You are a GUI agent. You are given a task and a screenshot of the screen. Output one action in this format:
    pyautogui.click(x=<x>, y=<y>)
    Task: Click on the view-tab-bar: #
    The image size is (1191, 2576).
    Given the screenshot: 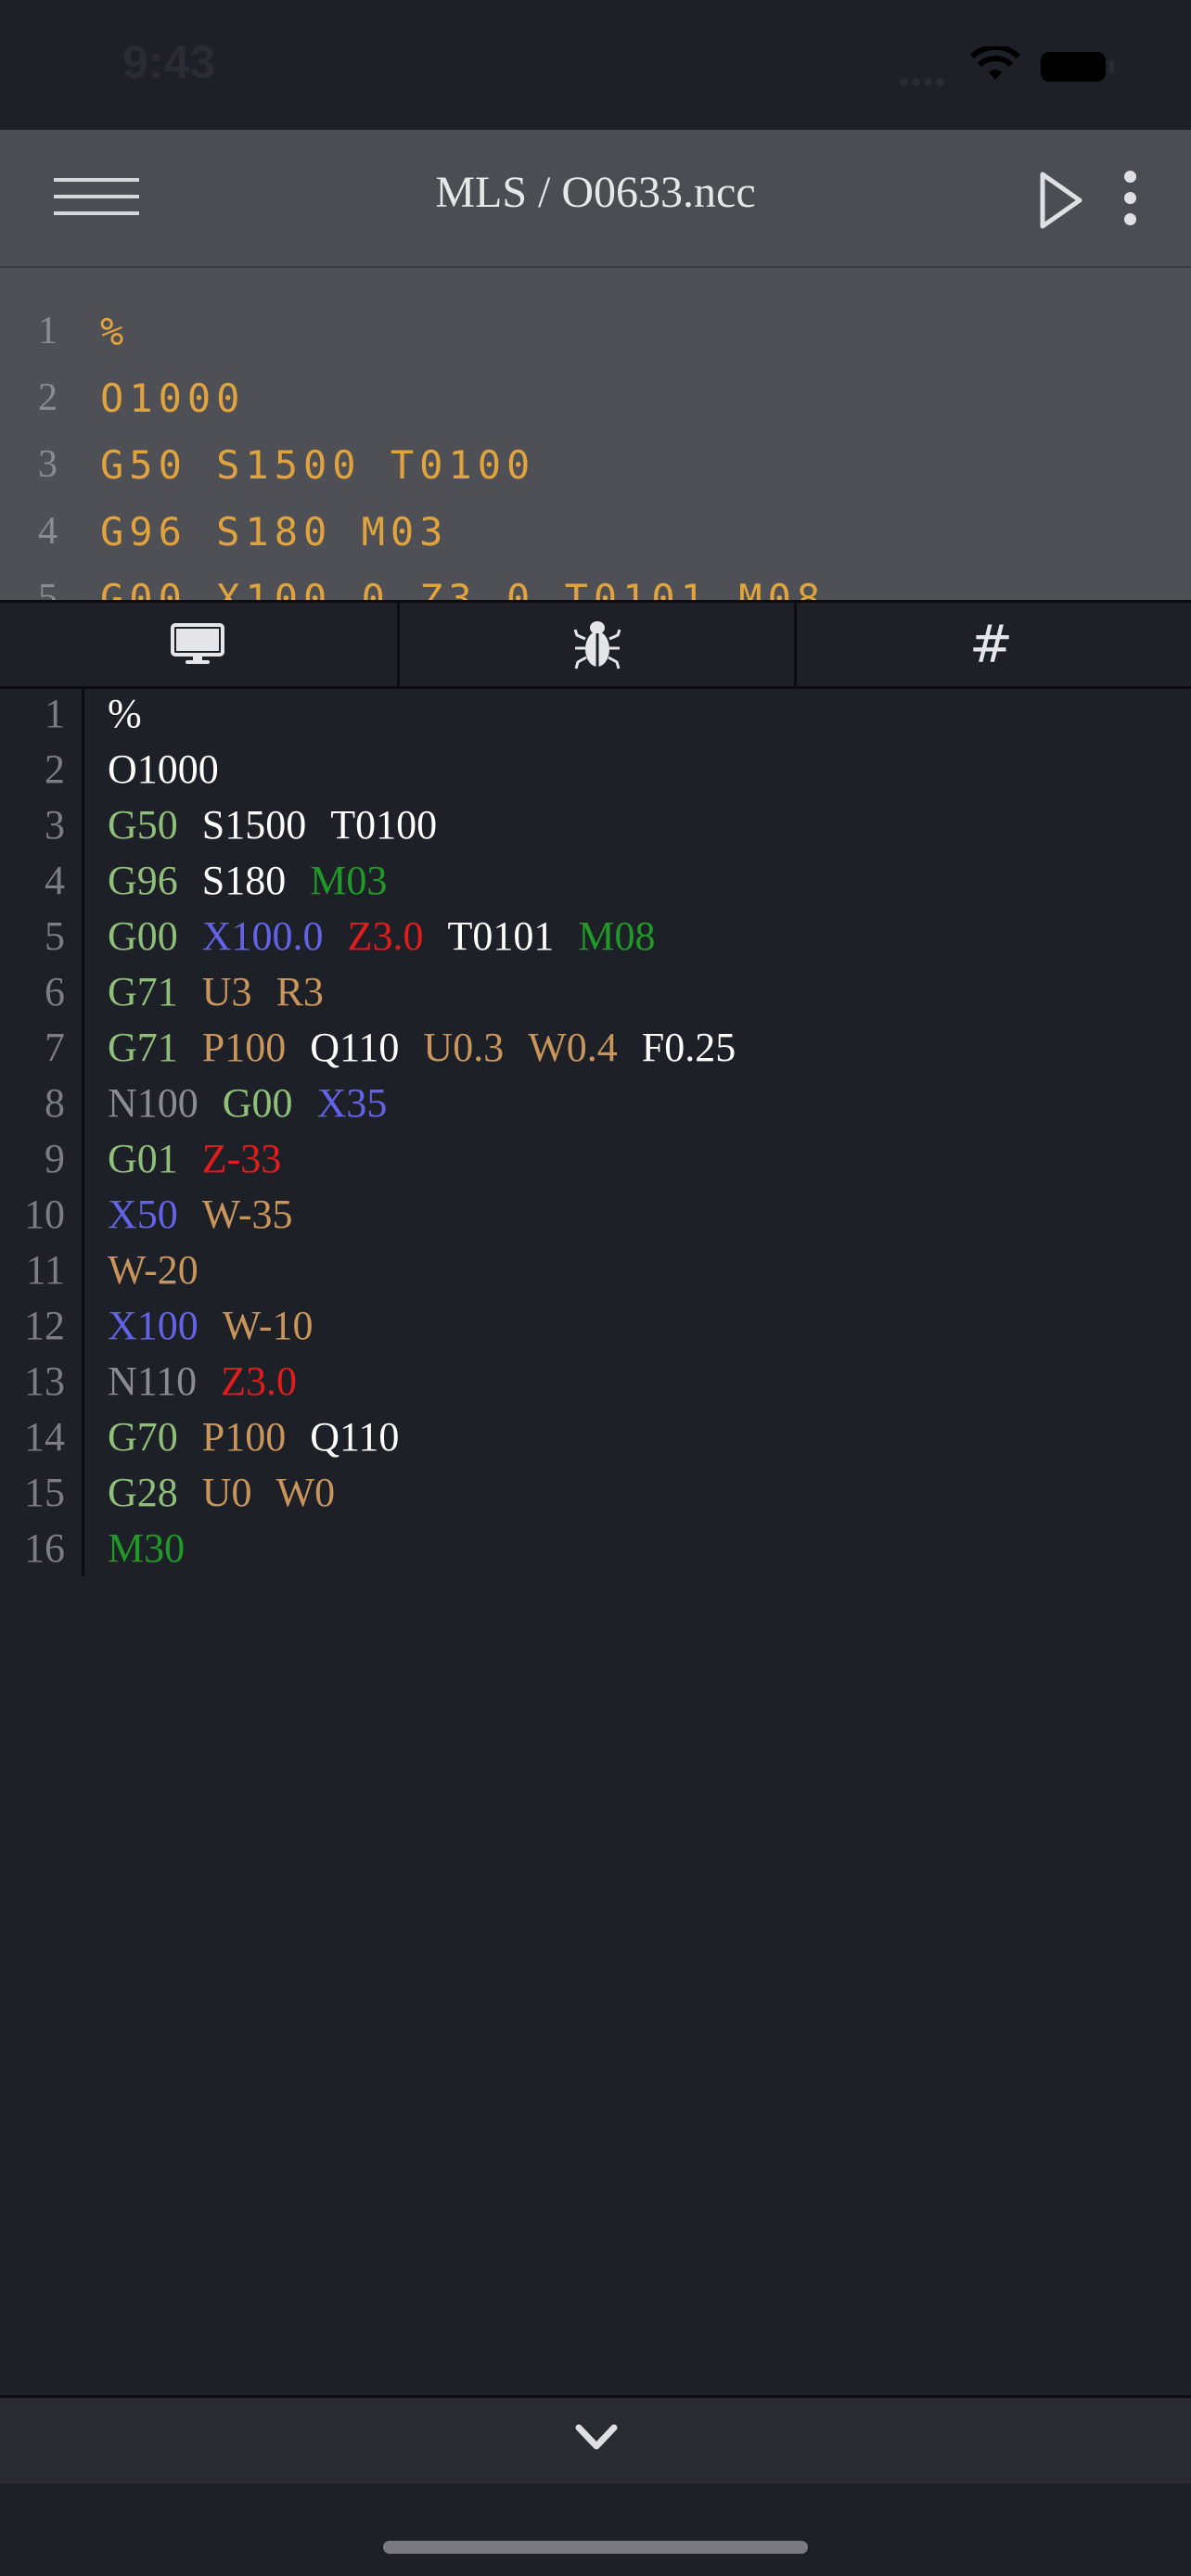 What is the action you would take?
    pyautogui.click(x=595, y=645)
    